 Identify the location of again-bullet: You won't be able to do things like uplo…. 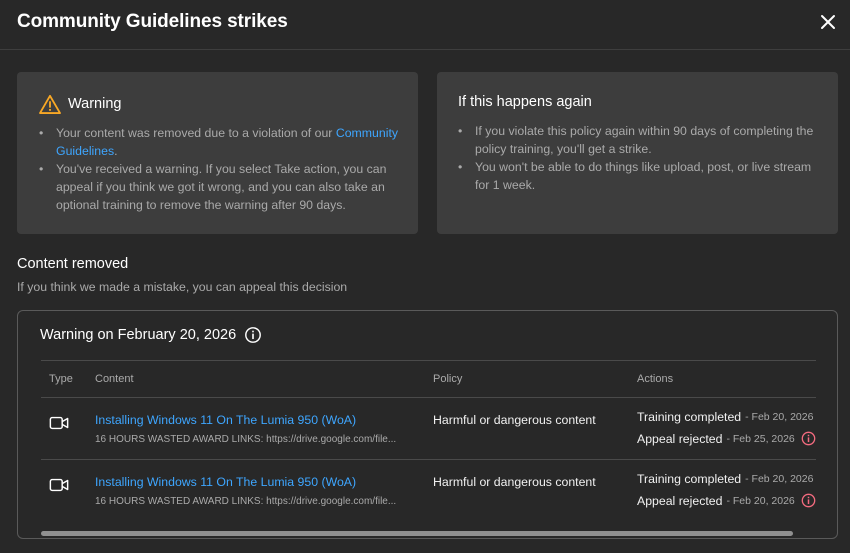
(636, 176).